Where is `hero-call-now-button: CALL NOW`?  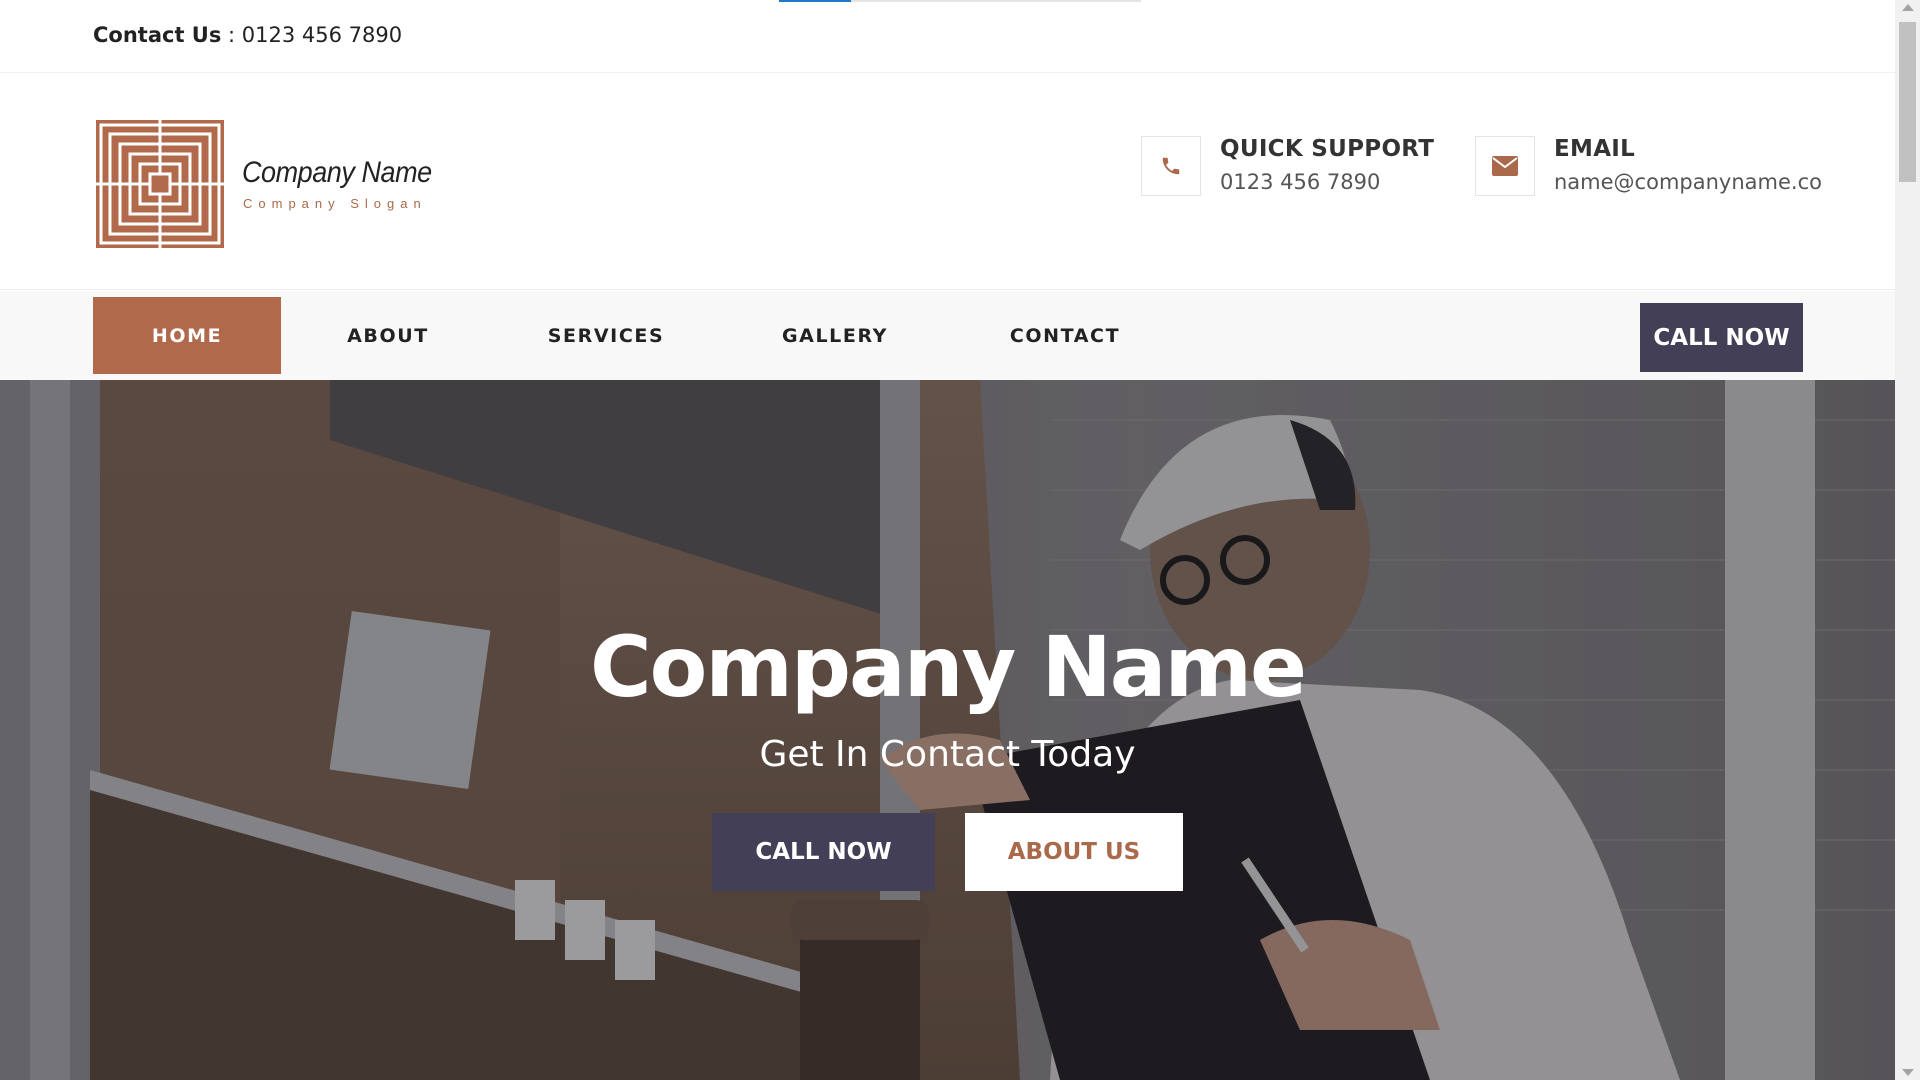 hero-call-now-button: CALL NOW is located at coordinates (823, 852).